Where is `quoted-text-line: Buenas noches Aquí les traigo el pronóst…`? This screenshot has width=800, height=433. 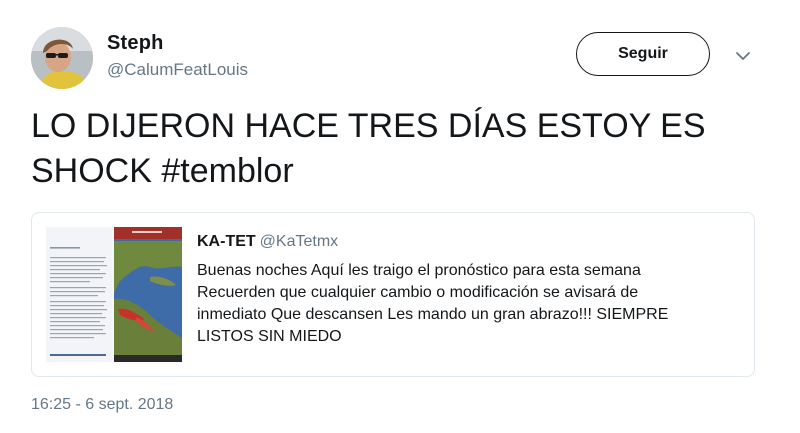
quoted-text-line: Buenas noches Aquí les traigo el pronóst… is located at coordinates (419, 270).